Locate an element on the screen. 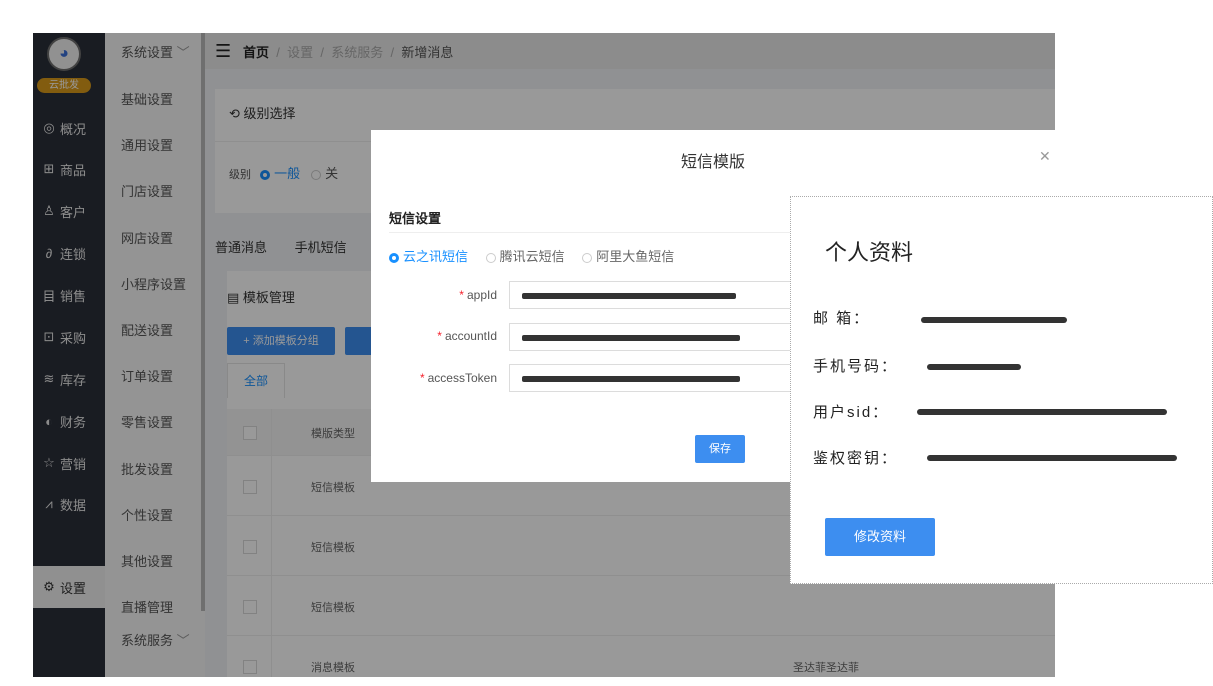 Image resolution: width=1213 pixels, height=686 pixels. email-label: 邮 箱： is located at coordinates (842, 318).